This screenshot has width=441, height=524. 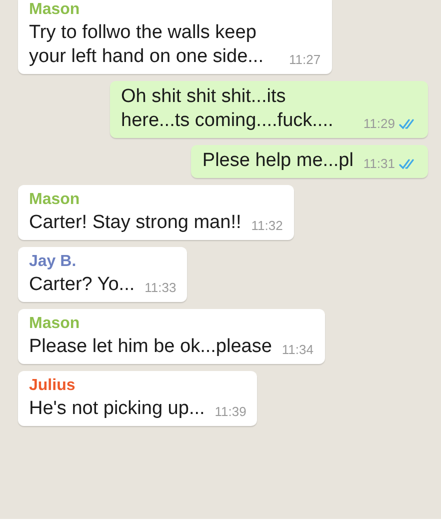 What do you see at coordinates (52, 386) in the screenshot?
I see `sender-name: Julius` at bounding box center [52, 386].